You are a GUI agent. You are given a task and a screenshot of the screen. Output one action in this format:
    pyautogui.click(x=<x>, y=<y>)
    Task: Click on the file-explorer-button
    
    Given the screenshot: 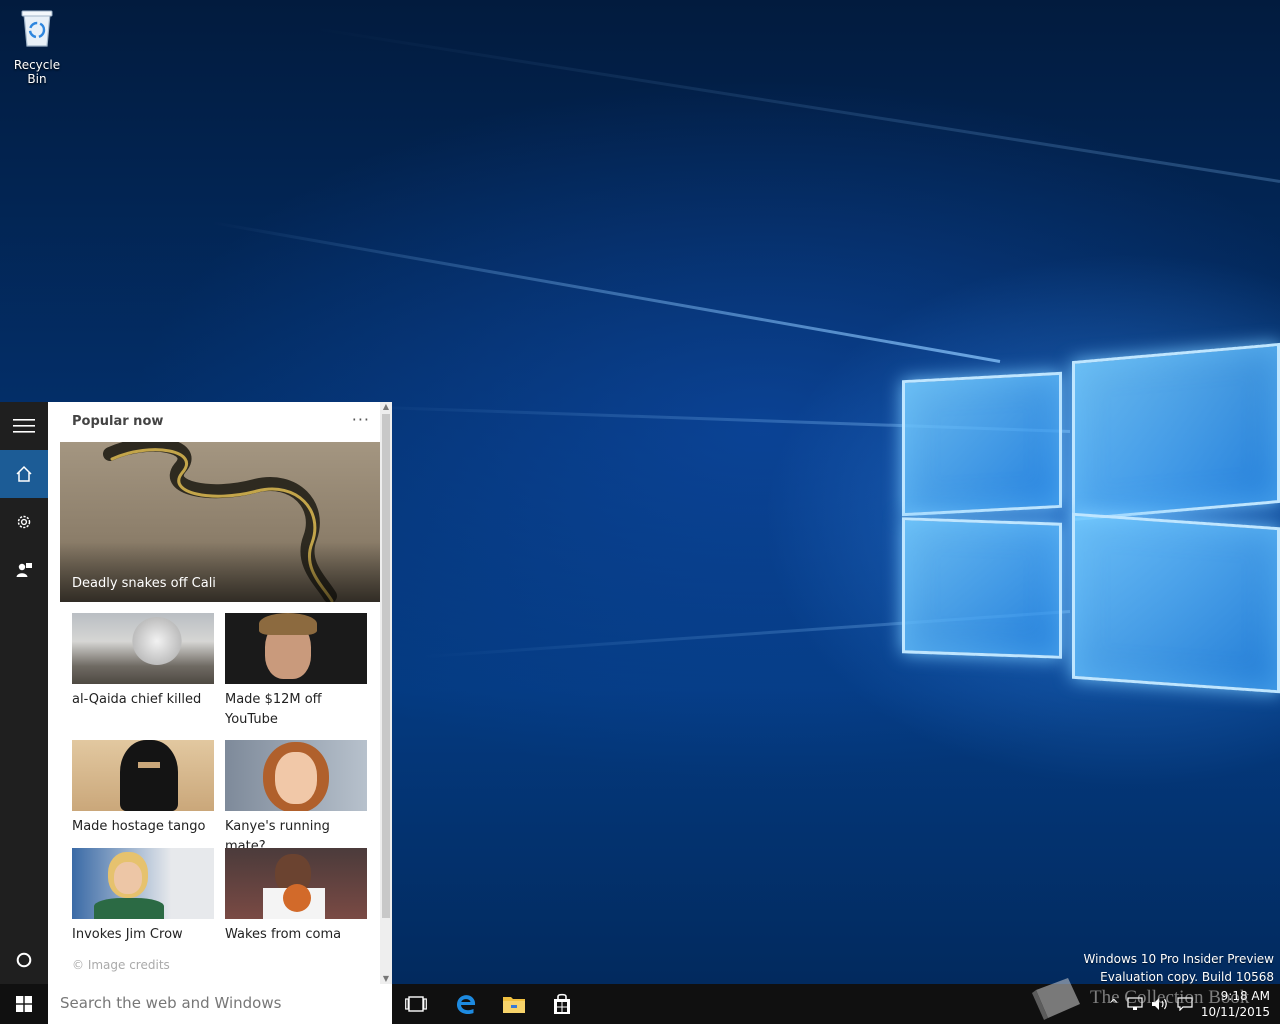 What is the action you would take?
    pyautogui.click(x=514, y=1004)
    